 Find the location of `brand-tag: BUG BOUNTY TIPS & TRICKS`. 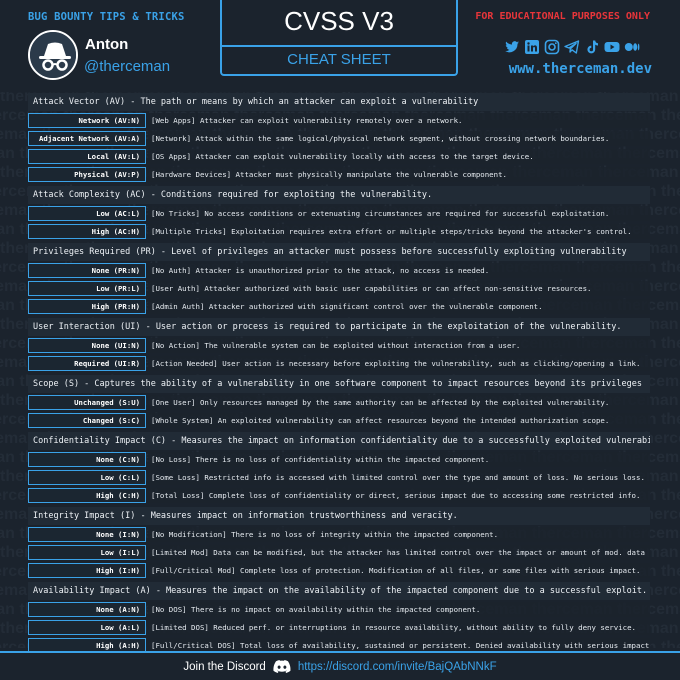

brand-tag: BUG BOUNTY TIPS & TRICKS is located at coordinates (106, 17).